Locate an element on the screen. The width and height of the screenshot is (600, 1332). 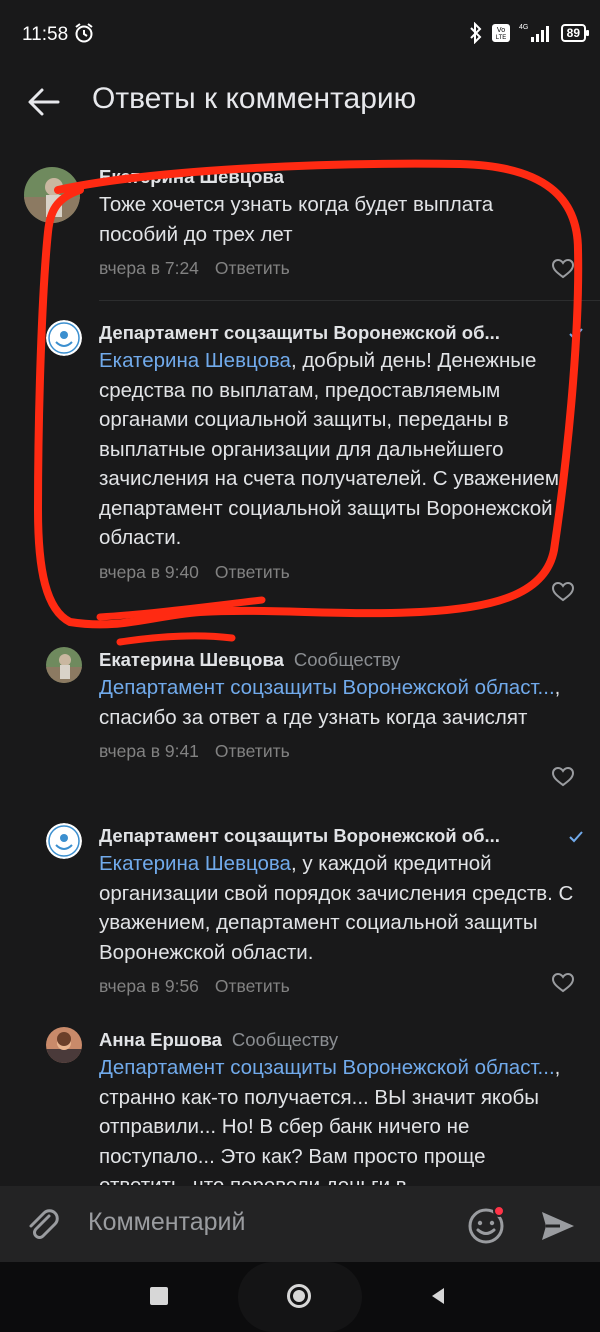
status-bar: 11:58 Vo LTE 4G 89 is located at coordinates (300, 35).